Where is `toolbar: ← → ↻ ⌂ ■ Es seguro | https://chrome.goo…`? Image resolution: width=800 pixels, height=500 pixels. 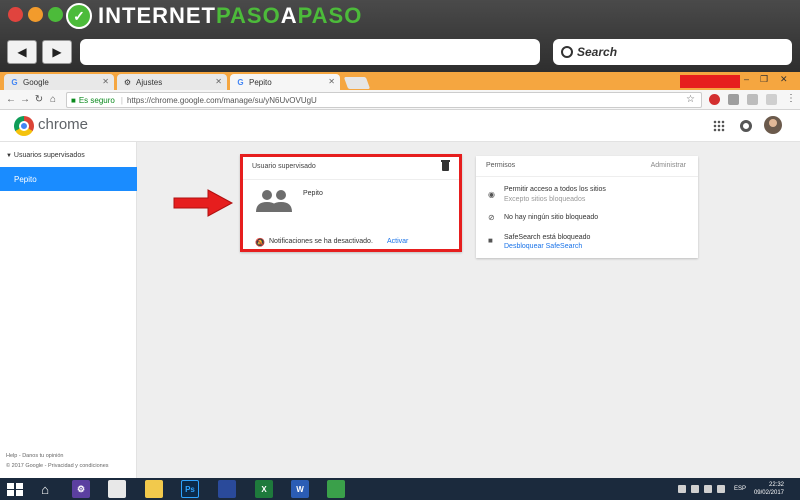 toolbar: ← → ↻ ⌂ ■ Es seguro | https://chrome.goo… is located at coordinates (400, 100).